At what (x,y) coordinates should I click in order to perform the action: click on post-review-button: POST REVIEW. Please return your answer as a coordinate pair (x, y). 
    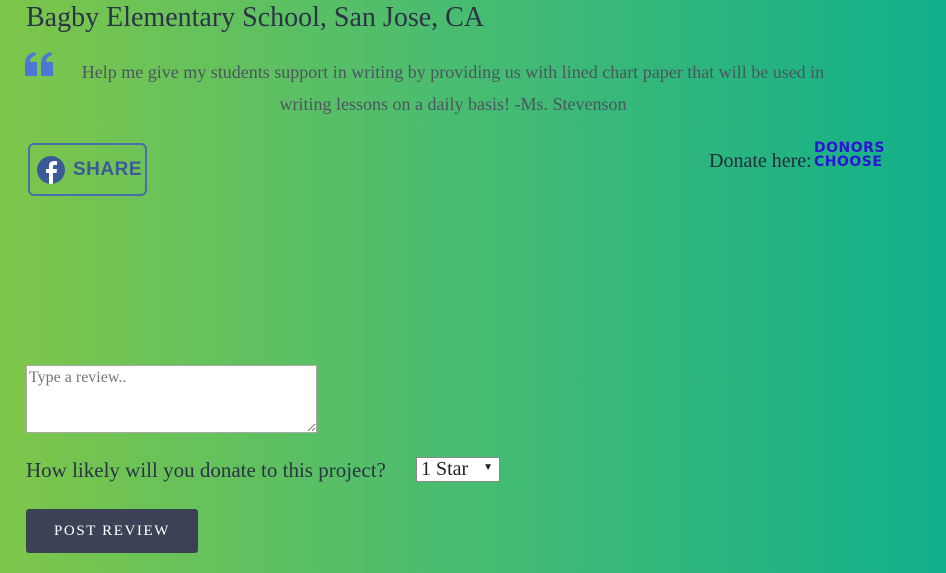
    Looking at the image, I should click on (112, 531).